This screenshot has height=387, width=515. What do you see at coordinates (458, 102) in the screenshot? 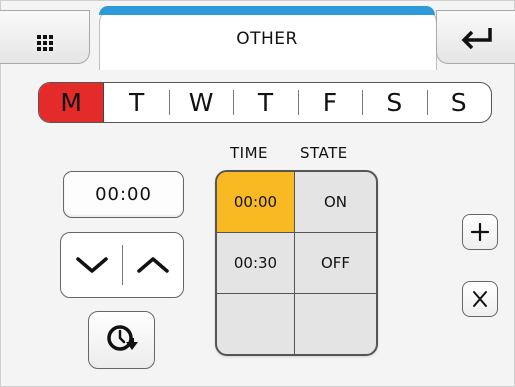
I see `day-sunday: S` at bounding box center [458, 102].